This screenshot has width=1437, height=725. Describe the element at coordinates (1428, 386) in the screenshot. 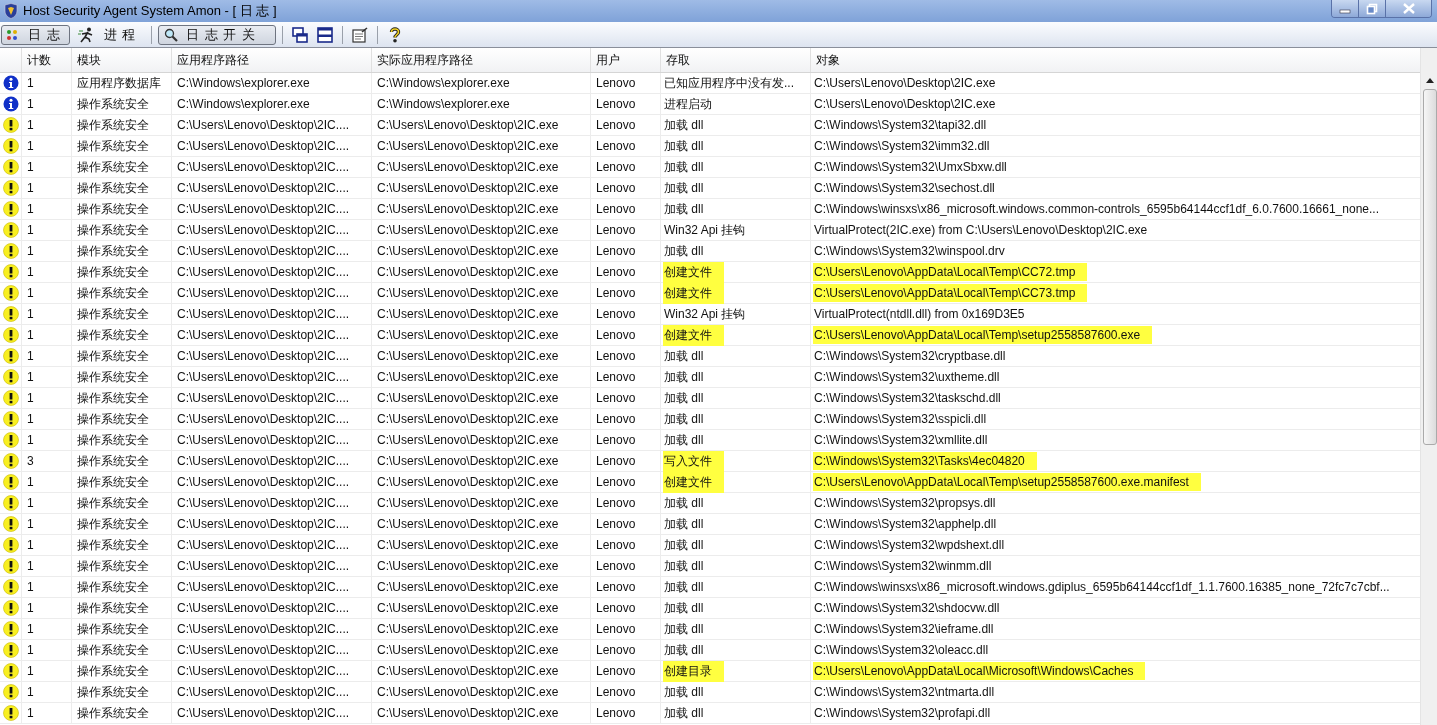

I see `scrollbar` at that location.